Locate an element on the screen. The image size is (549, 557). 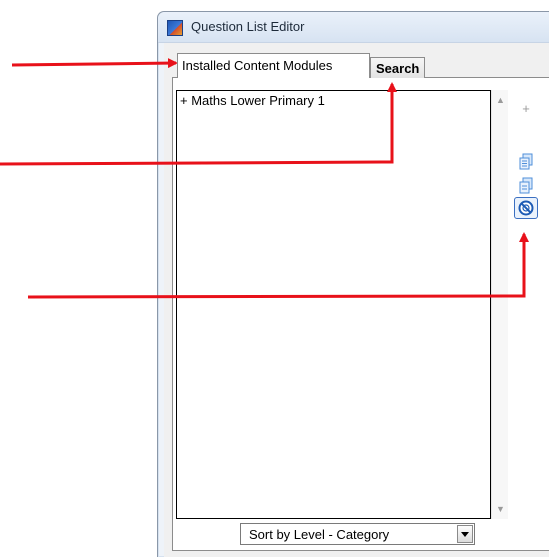
block-button is located at coordinates (526, 208).